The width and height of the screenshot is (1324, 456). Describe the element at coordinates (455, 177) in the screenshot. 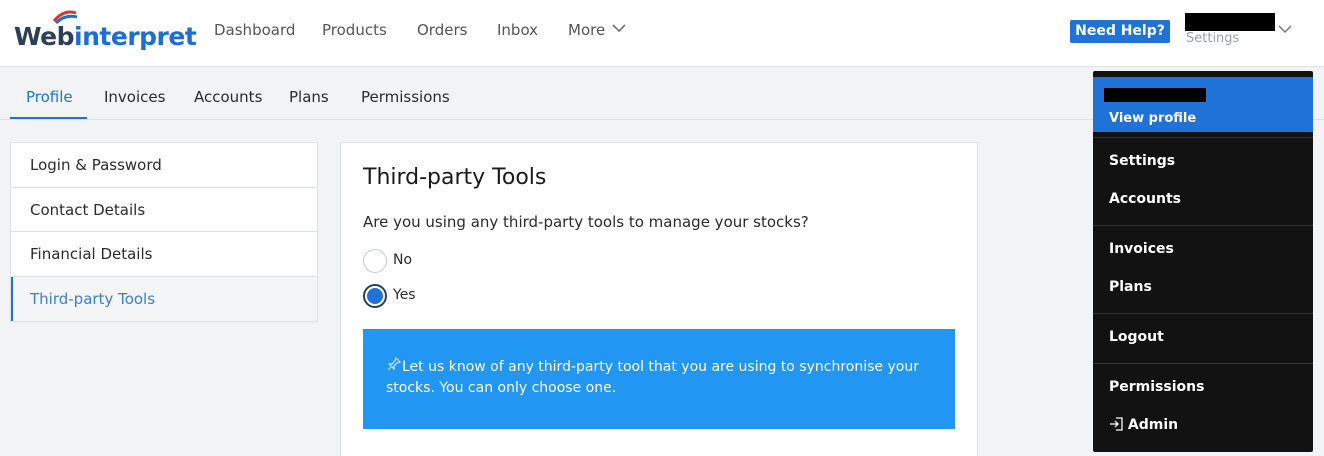

I see `page-title: Third-party Tools` at that location.